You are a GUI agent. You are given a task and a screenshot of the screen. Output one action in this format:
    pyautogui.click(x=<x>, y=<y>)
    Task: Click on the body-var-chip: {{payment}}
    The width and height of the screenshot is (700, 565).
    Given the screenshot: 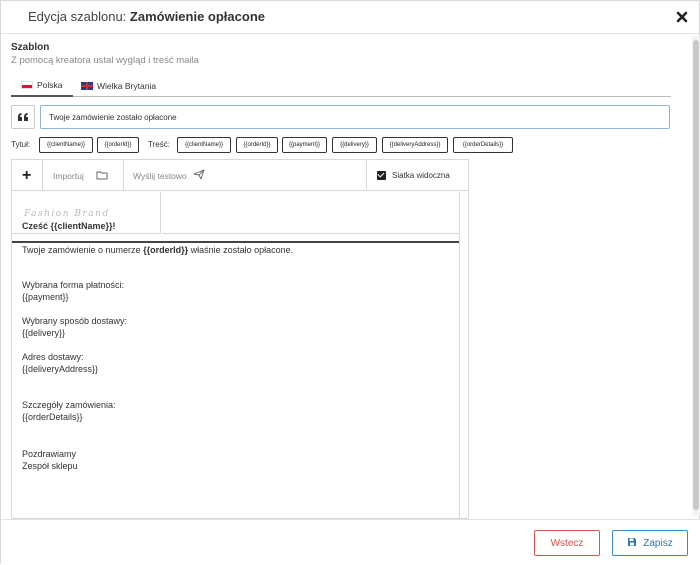 What is the action you would take?
    pyautogui.click(x=304, y=145)
    